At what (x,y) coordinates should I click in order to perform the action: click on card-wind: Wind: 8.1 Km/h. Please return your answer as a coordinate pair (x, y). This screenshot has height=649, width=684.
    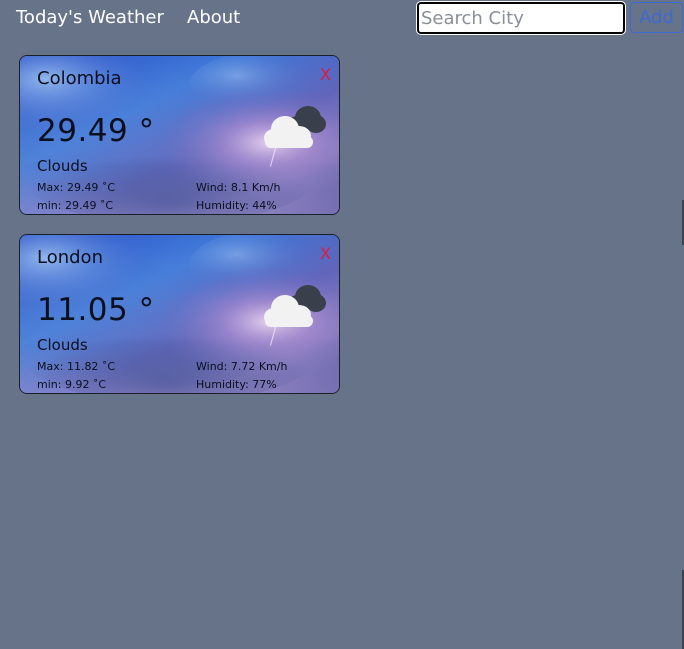
    Looking at the image, I should click on (238, 187).